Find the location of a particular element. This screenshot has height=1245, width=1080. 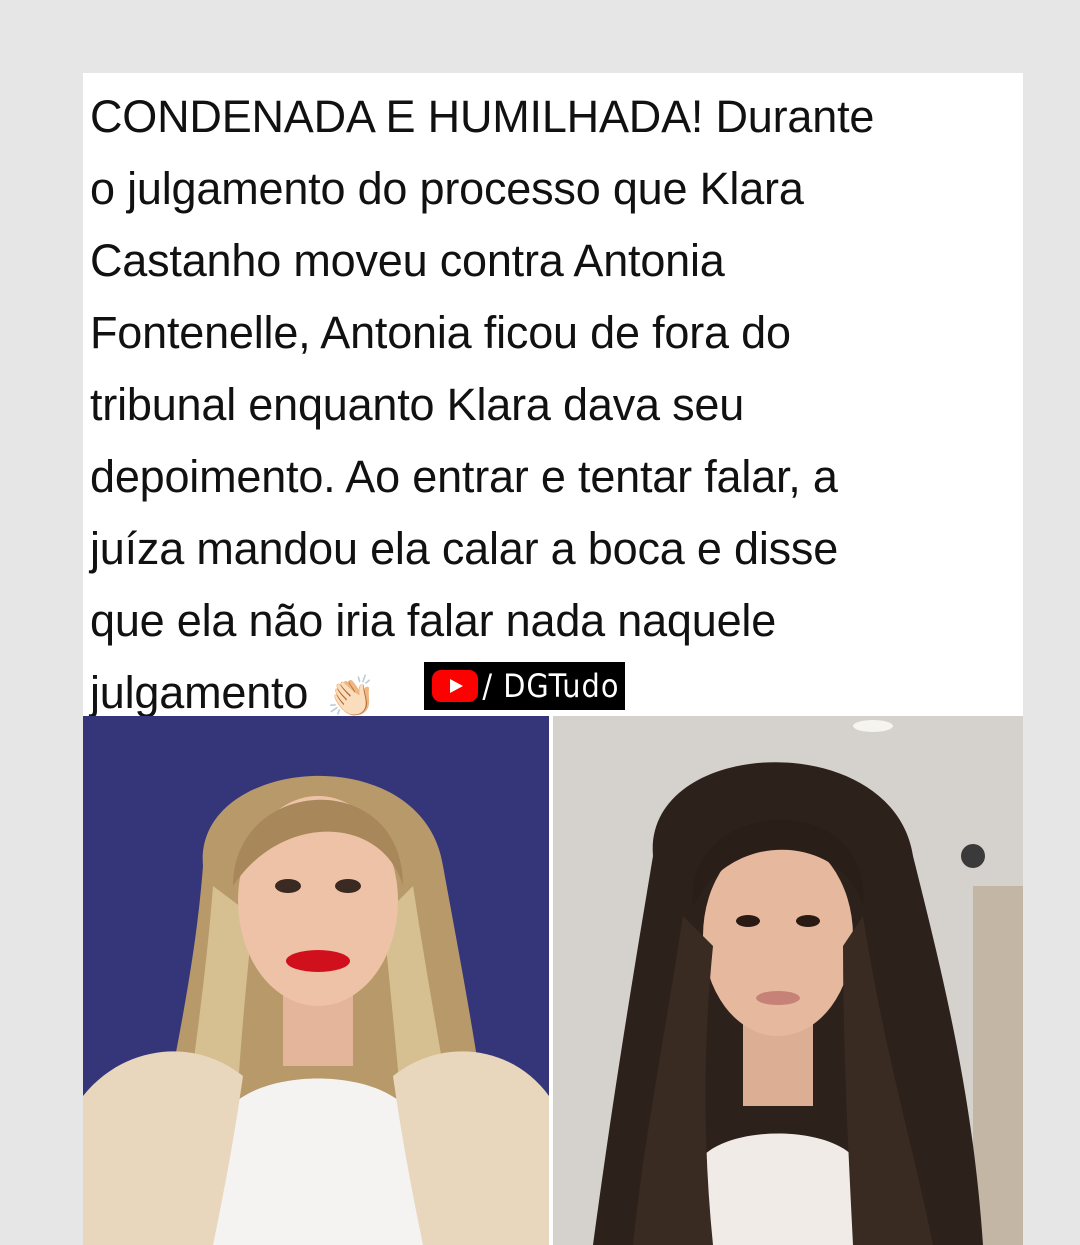

channel-watermark: / DGTudo is located at coordinates (525, 686).